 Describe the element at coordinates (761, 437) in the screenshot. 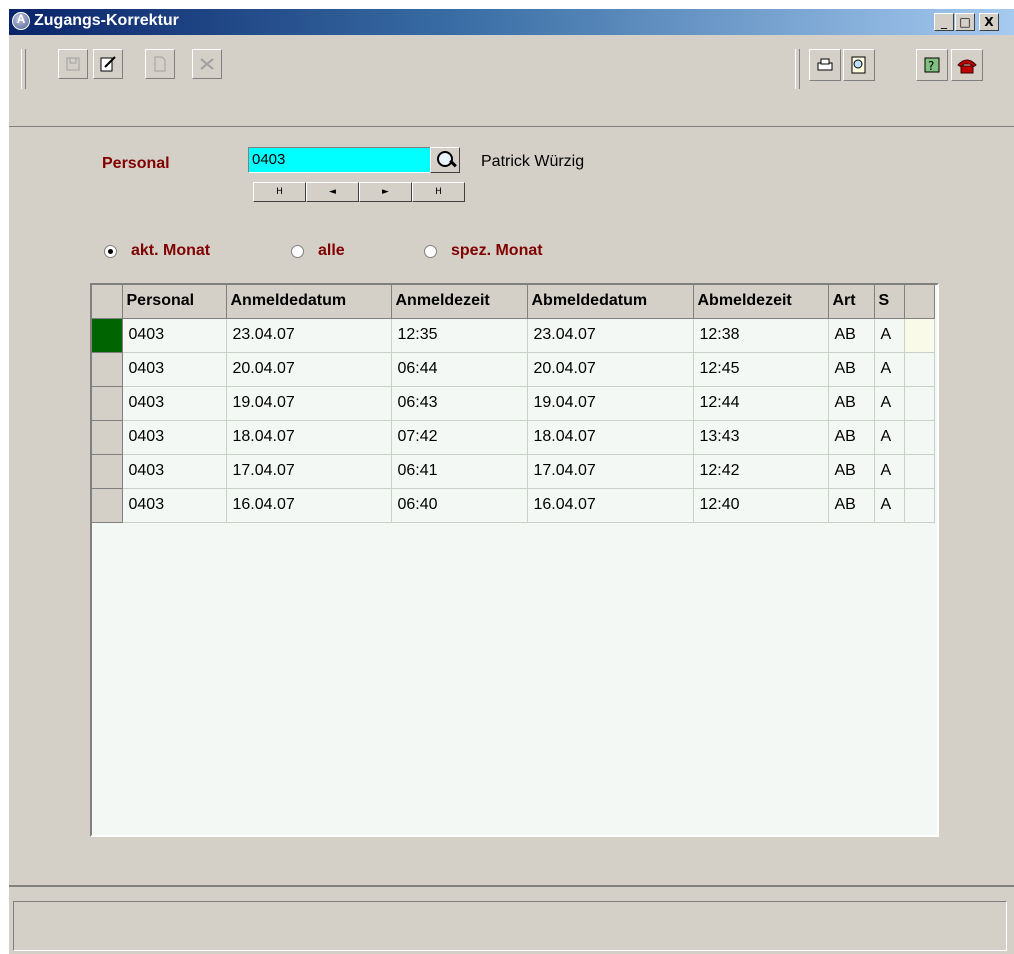

I see `table-cell: 13:43` at that location.